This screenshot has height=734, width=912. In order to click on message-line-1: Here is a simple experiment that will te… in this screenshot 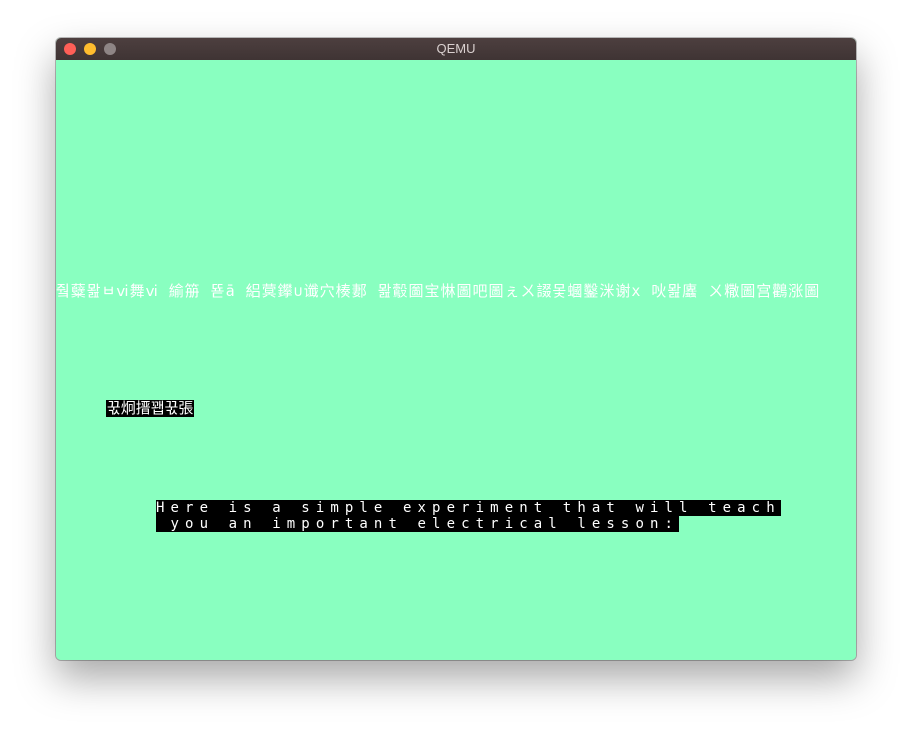, I will do `click(468, 508)`.